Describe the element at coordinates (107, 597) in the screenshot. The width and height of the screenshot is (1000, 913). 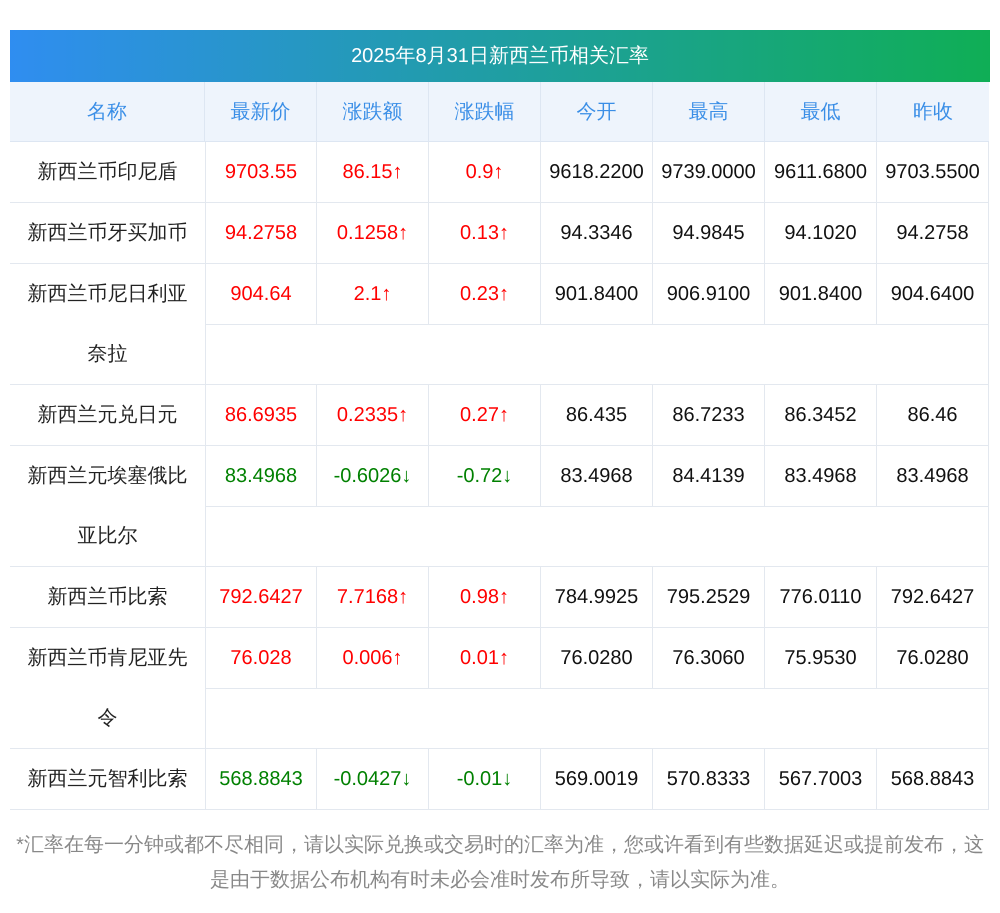
I see `table-cell: 新西兰币比索` at that location.